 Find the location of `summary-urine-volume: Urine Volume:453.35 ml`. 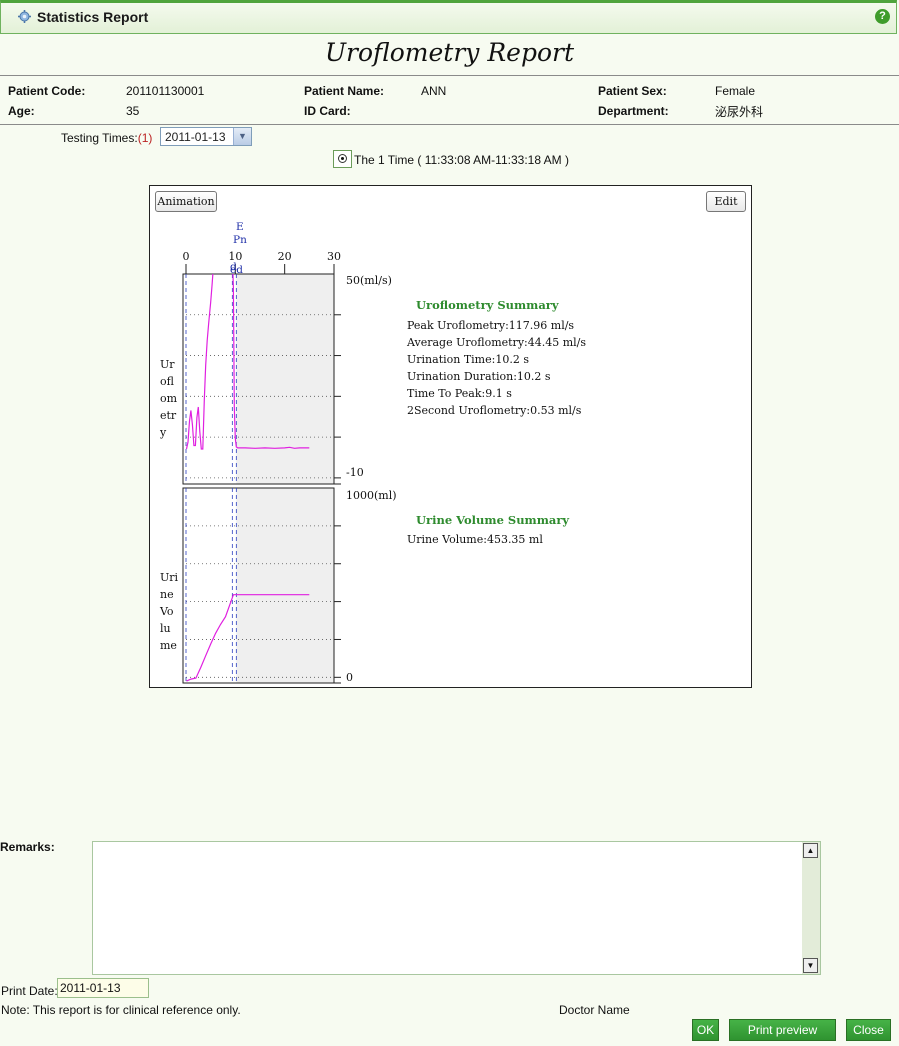

summary-urine-volume: Urine Volume:453.35 ml is located at coordinates (475, 539).